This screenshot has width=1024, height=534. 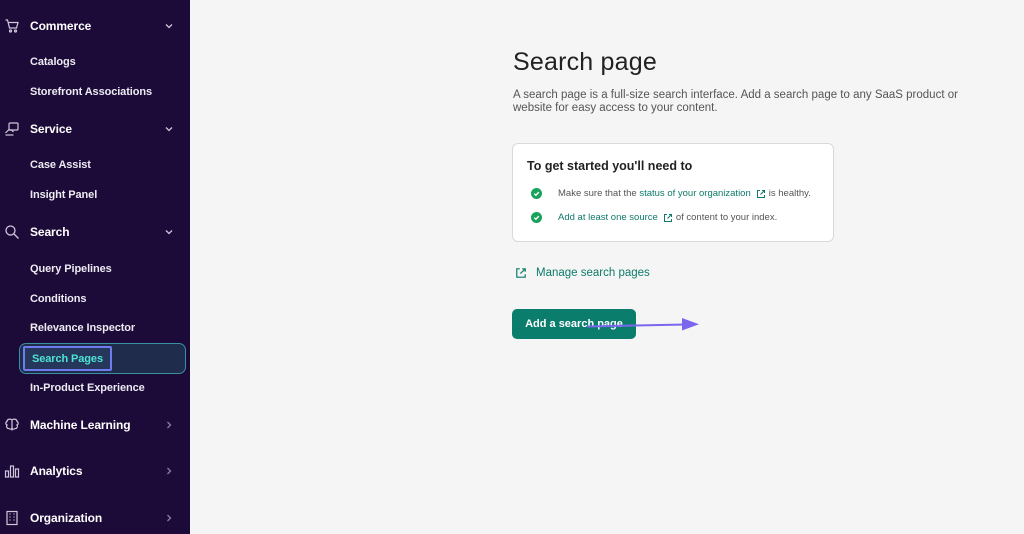 What do you see at coordinates (726, 217) in the screenshot?
I see `requirement-text-after: of content to your index.` at bounding box center [726, 217].